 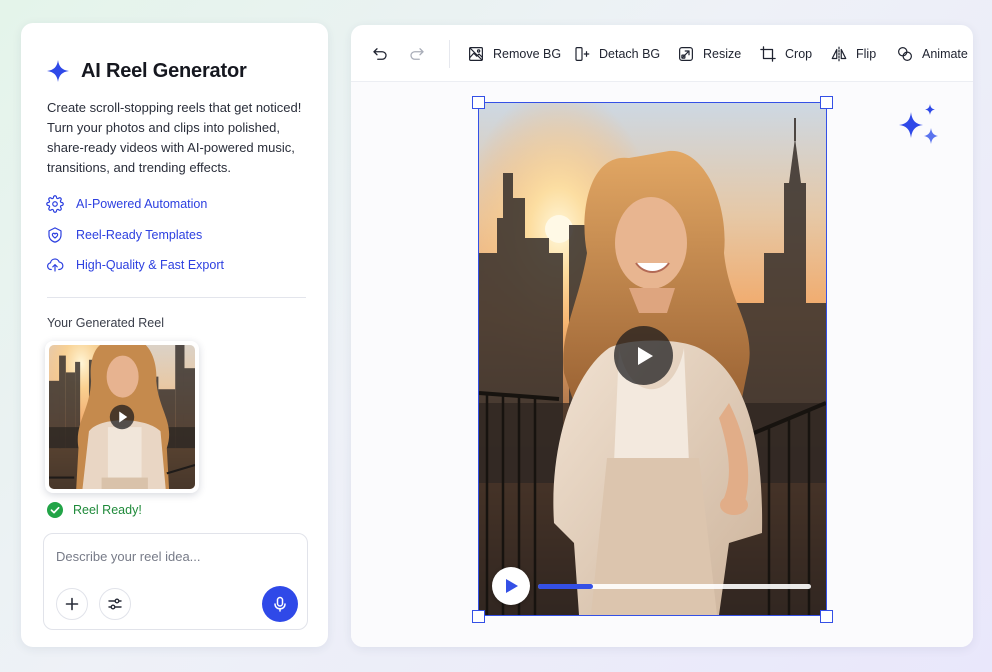 I want to click on tool-label: Crop, so click(x=799, y=54).